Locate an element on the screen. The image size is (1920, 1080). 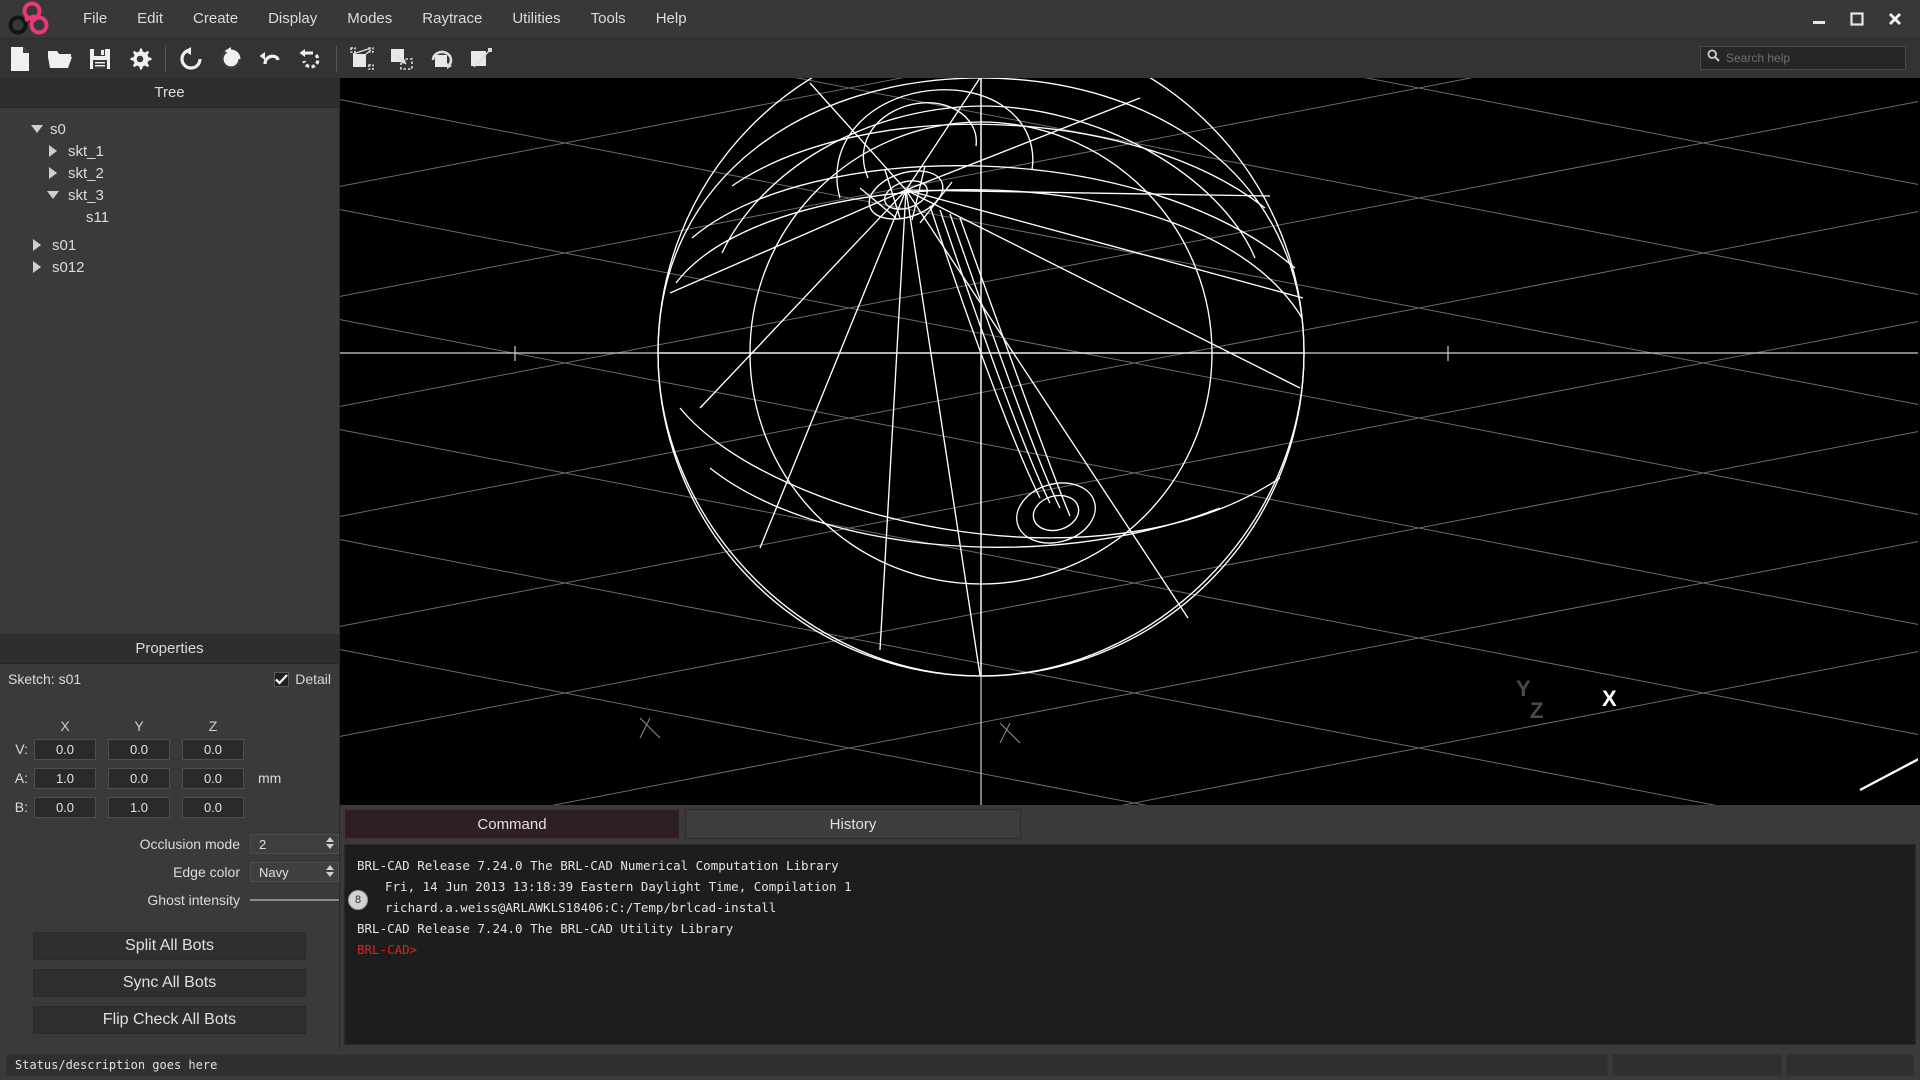
checkbox-checked-icon is located at coordinates (282, 679).